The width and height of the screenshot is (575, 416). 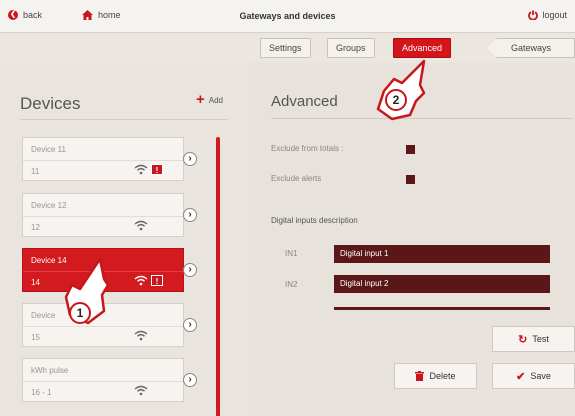 I want to click on add-label: Add, so click(x=215, y=100).